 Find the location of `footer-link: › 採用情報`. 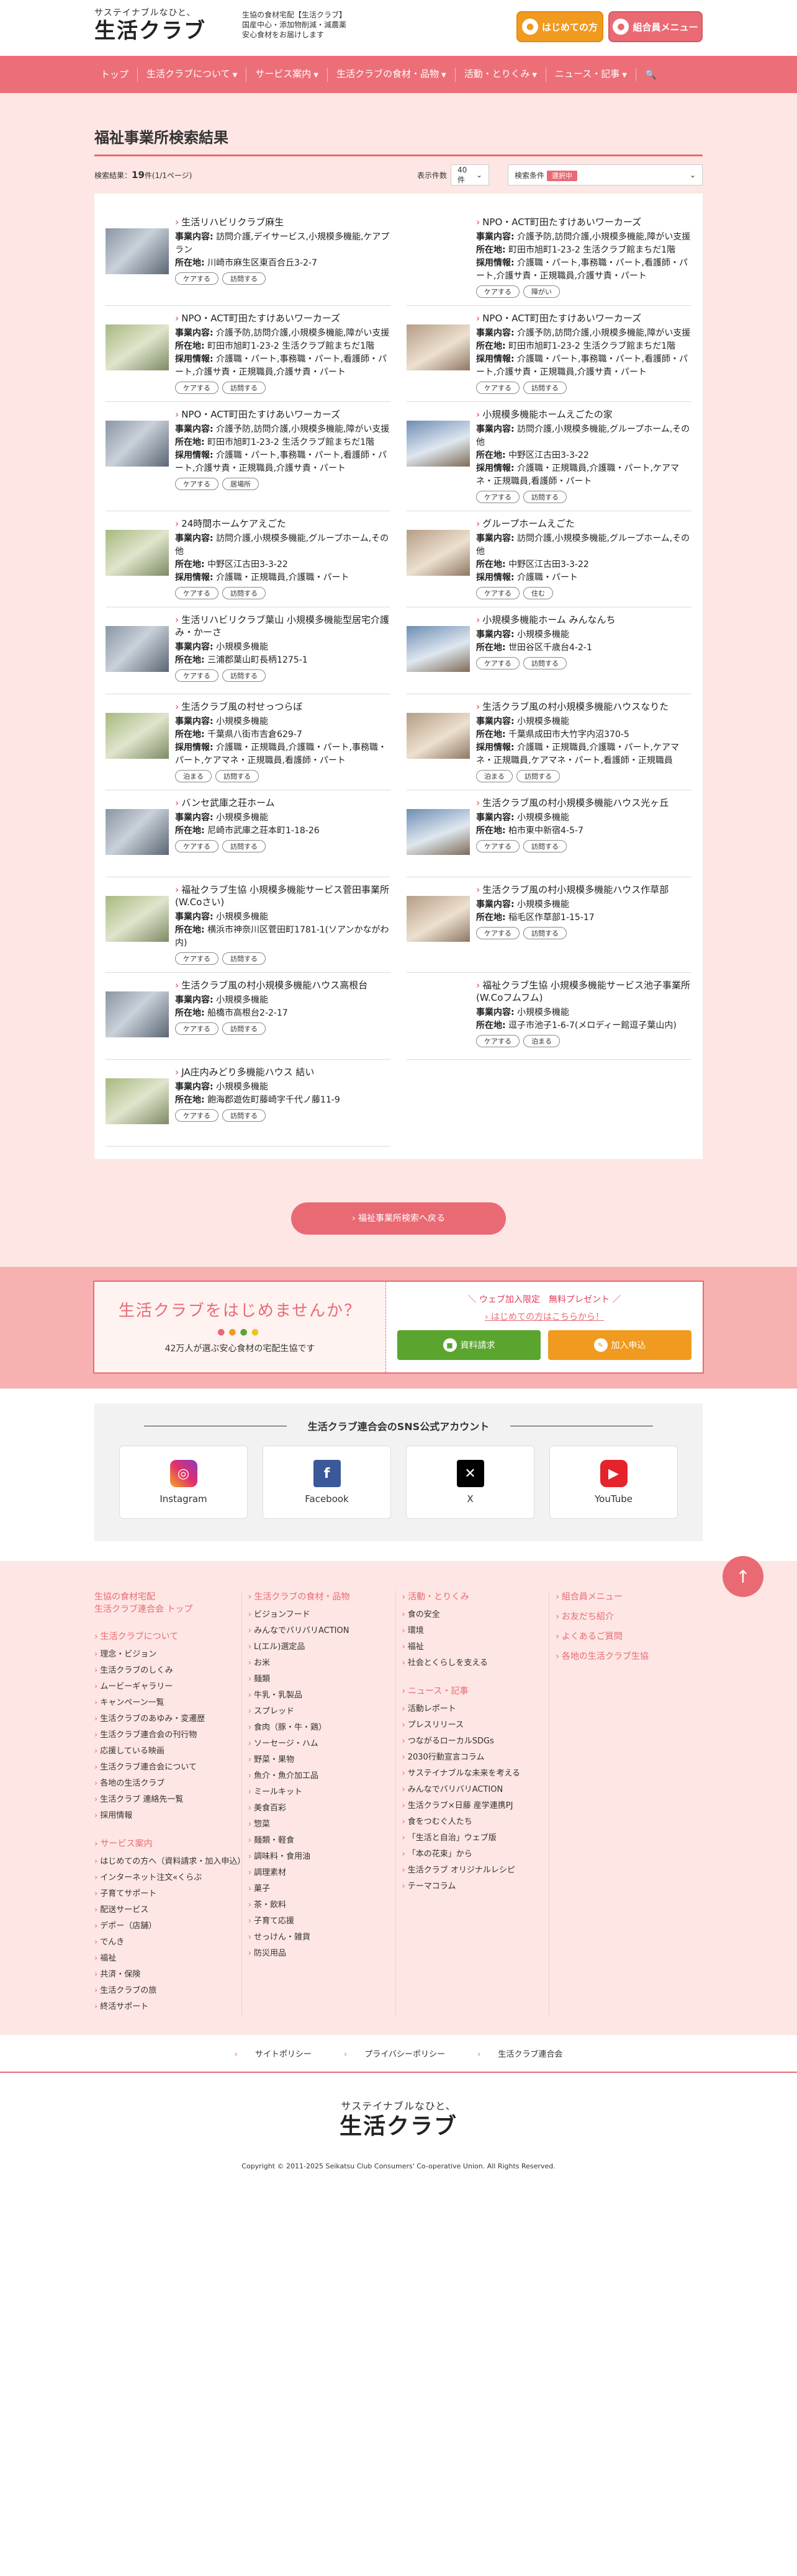

footer-link: › 採用情報 is located at coordinates (168, 1816).